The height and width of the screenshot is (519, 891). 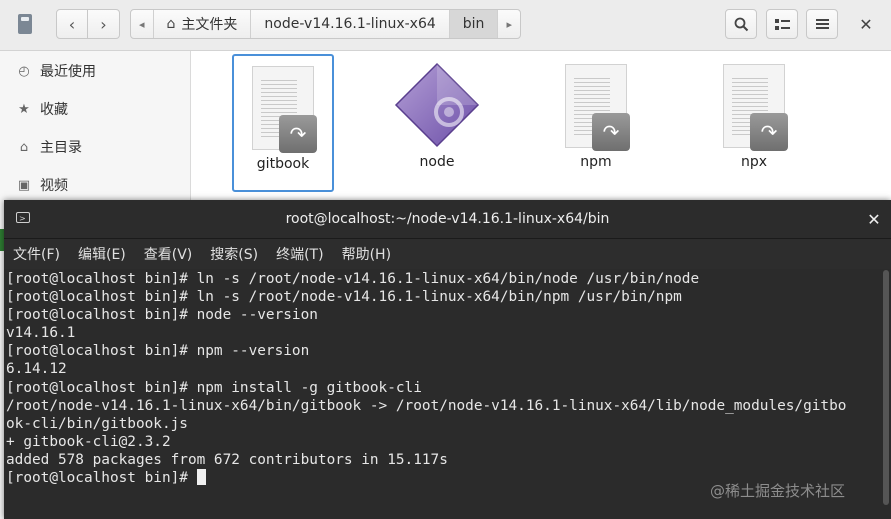 I want to click on sidebar-item-label: 主目录, so click(x=61, y=148).